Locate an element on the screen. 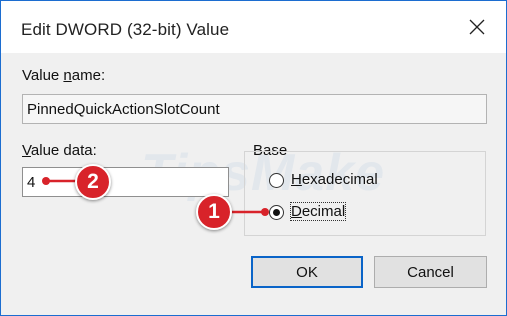 The image size is (507, 316). decimal-radio is located at coordinates (276, 212).